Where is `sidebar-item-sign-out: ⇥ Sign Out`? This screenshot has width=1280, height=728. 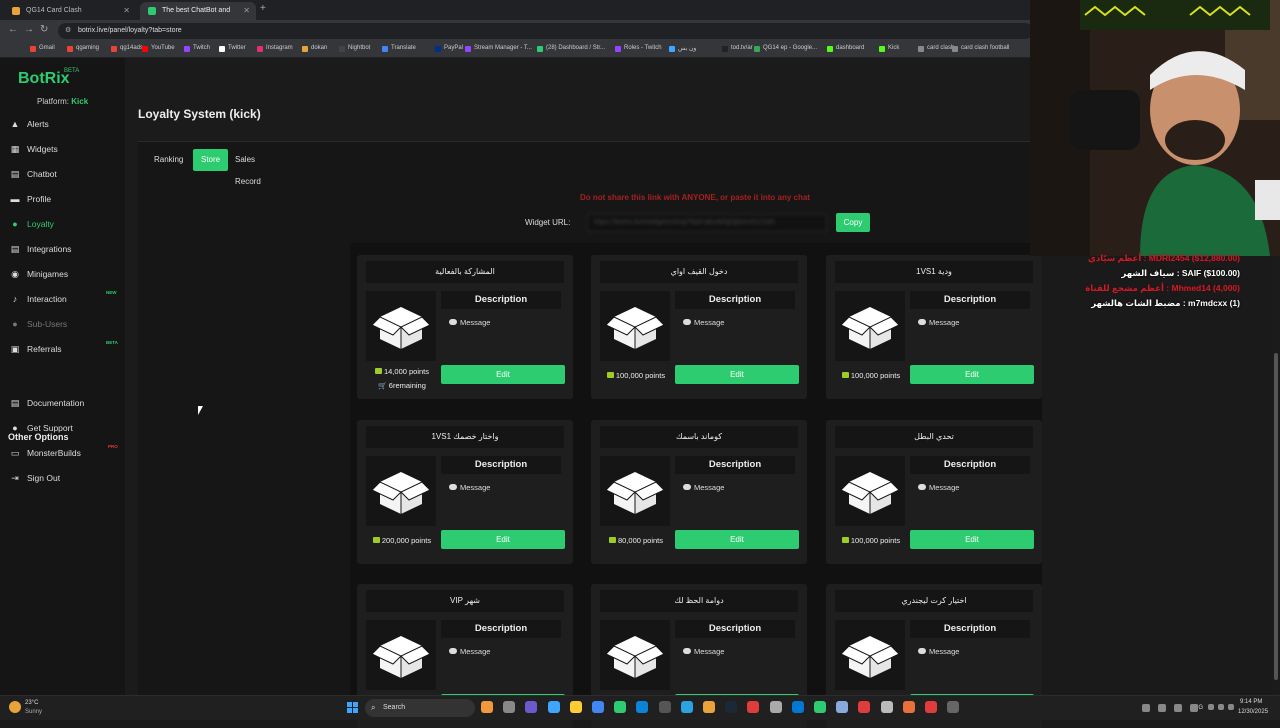 sidebar-item-sign-out: ⇥ Sign Out is located at coordinates (35, 478).